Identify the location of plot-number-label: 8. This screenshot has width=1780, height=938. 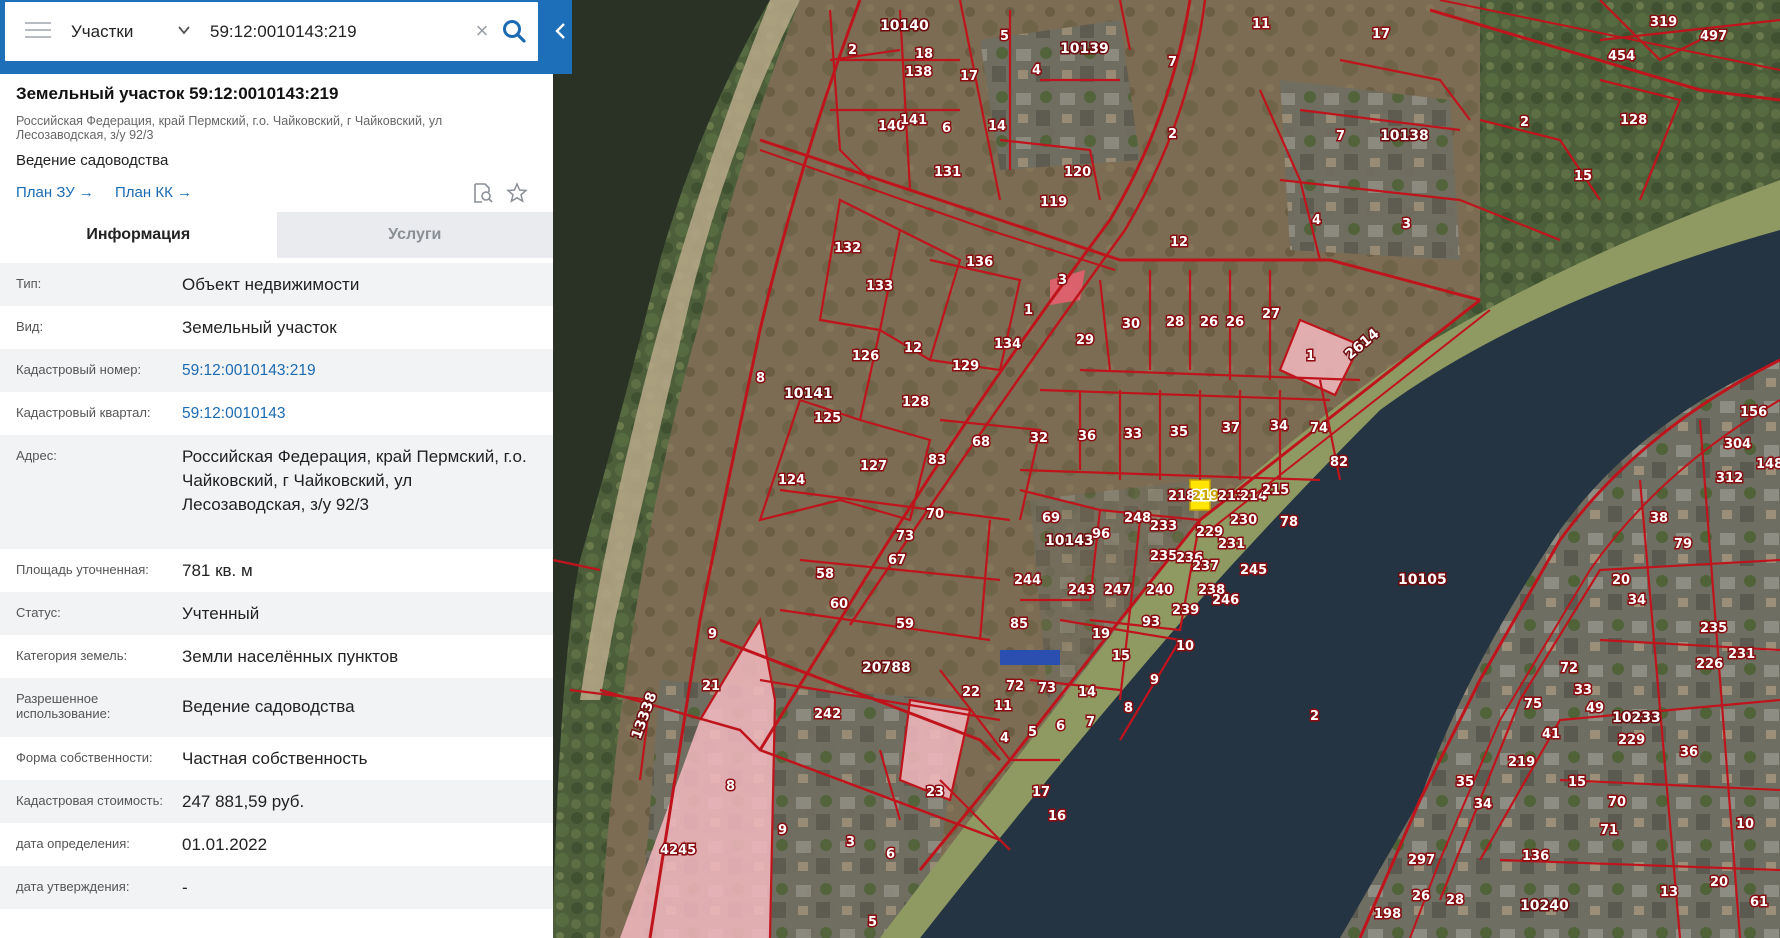
(730, 786).